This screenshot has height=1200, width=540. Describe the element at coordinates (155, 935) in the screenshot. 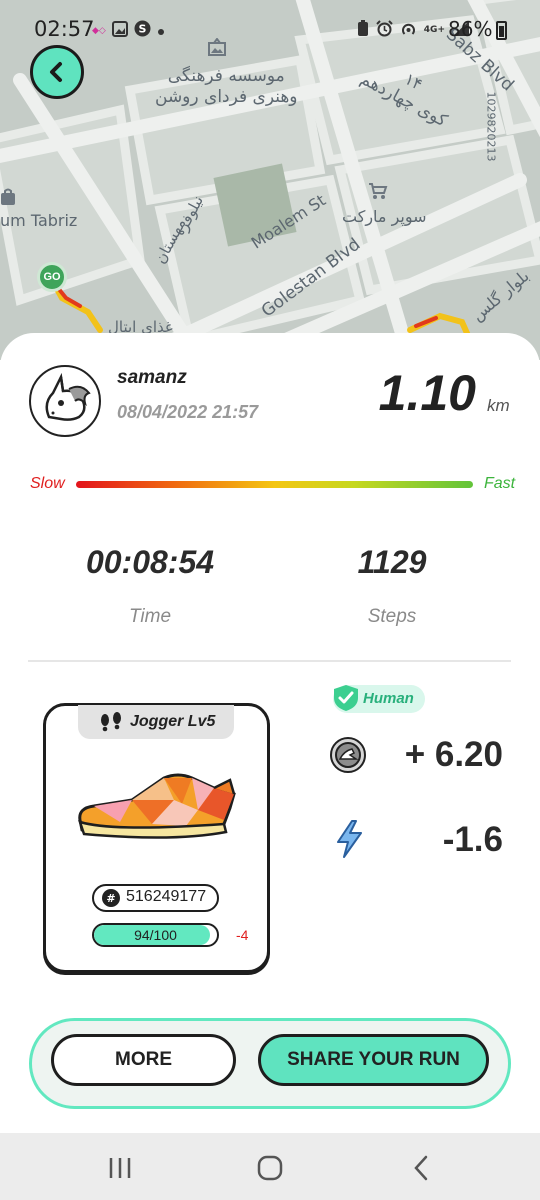

I see `durability-value: 94/100` at that location.